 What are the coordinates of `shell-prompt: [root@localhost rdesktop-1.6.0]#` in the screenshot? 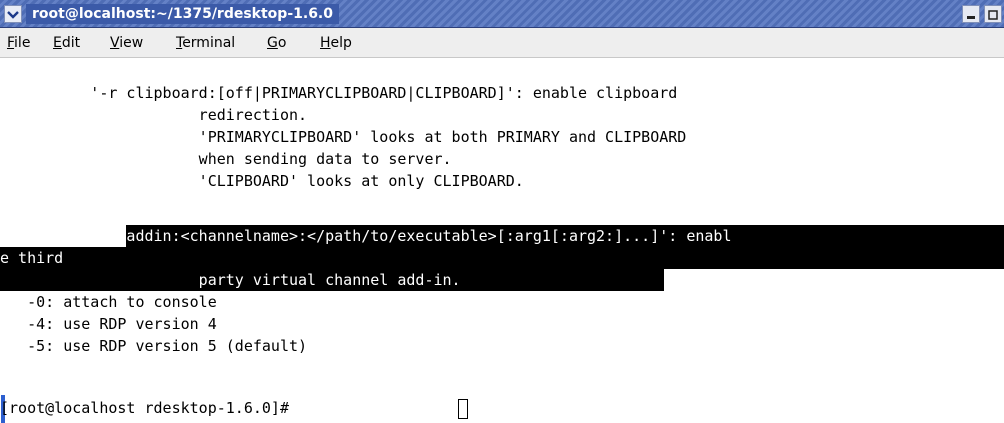 It's located at (149, 408).